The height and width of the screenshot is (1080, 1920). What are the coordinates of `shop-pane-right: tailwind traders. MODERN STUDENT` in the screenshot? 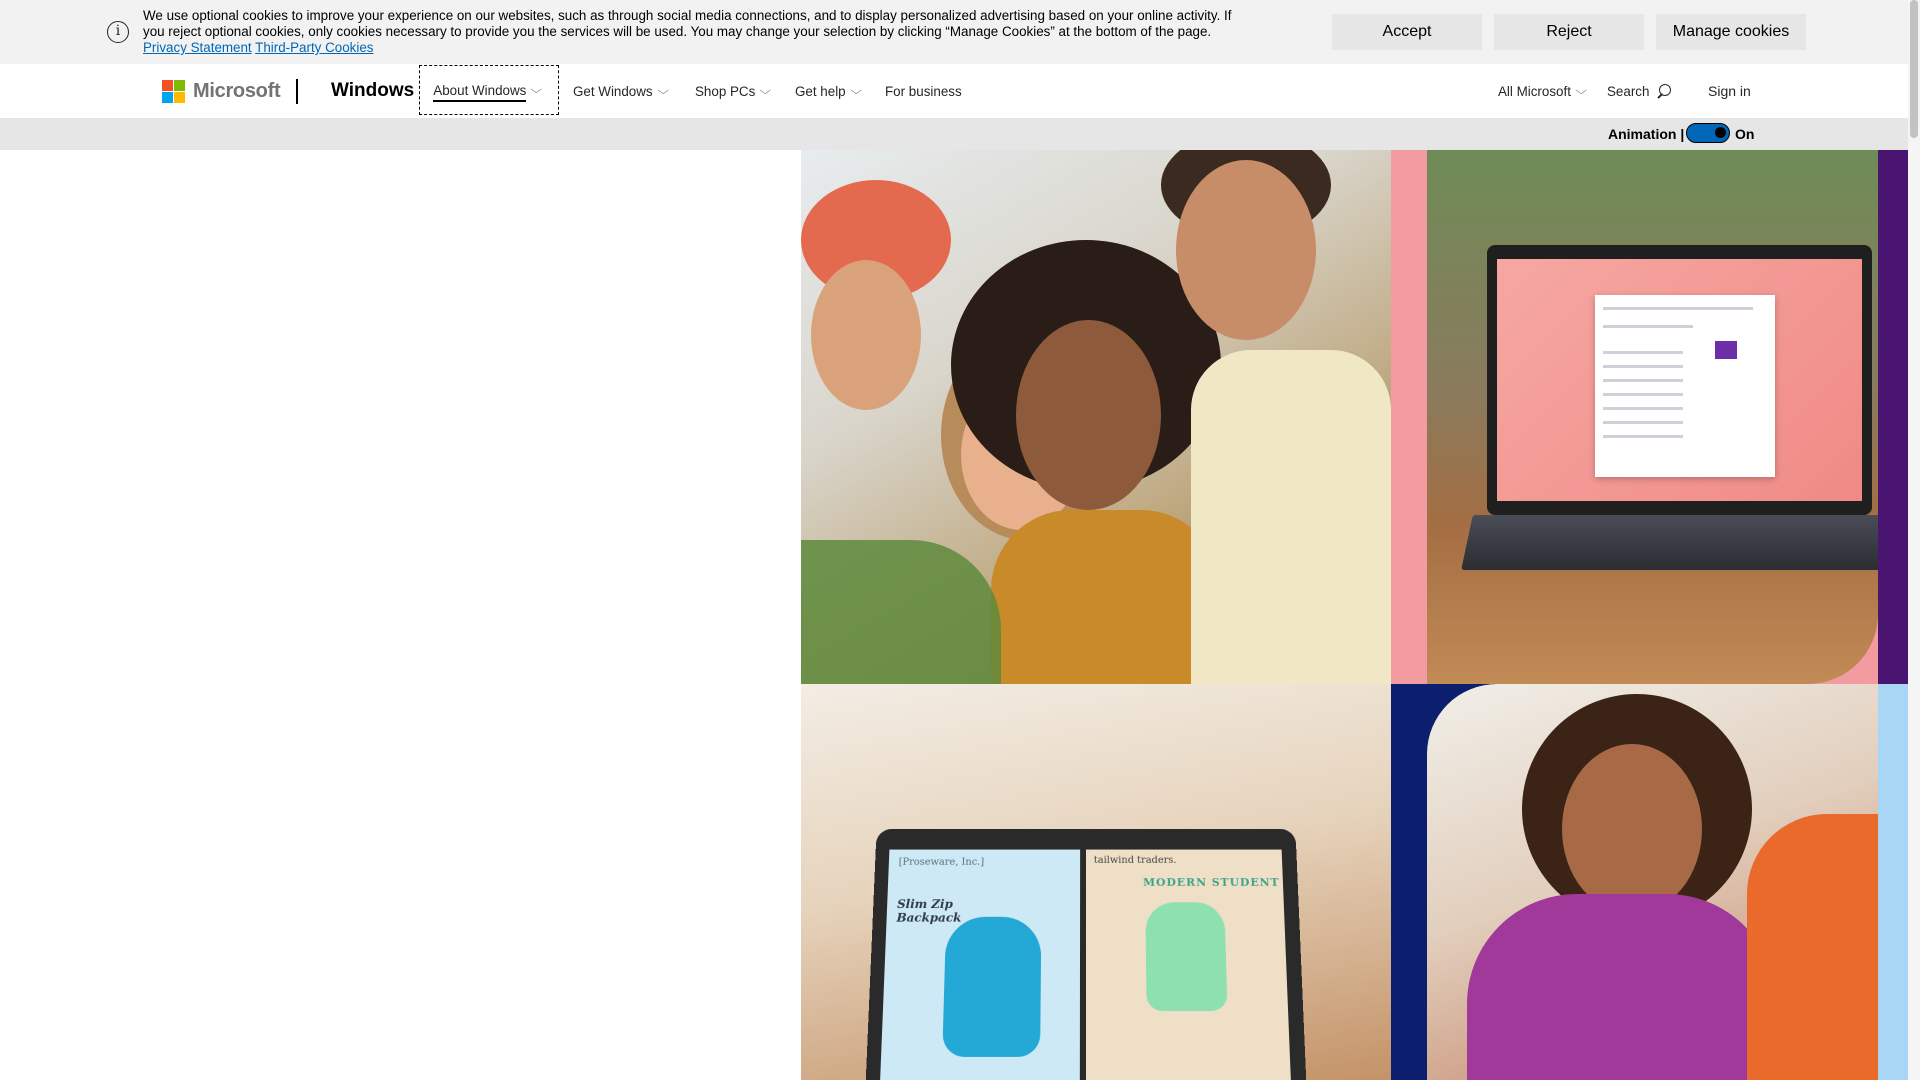 It's located at (1189, 964).